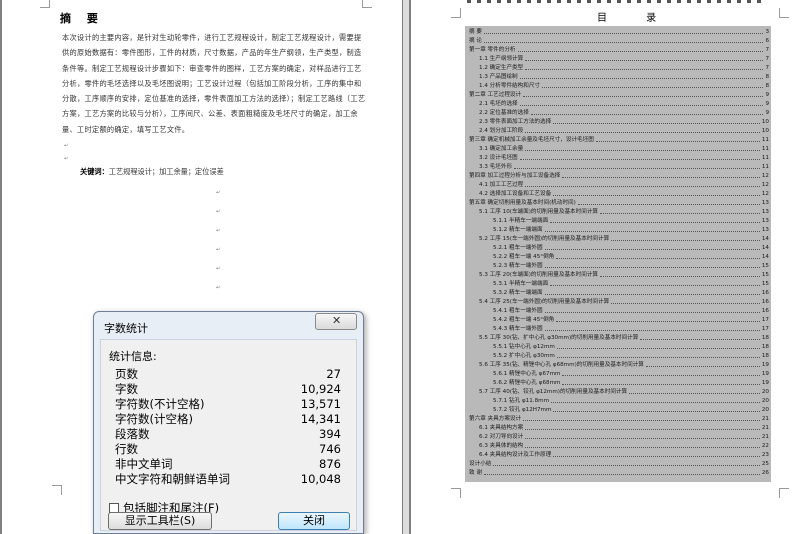  What do you see at coordinates (480, 464) in the screenshot?
I see `toc-entry-title: 设计小结` at bounding box center [480, 464].